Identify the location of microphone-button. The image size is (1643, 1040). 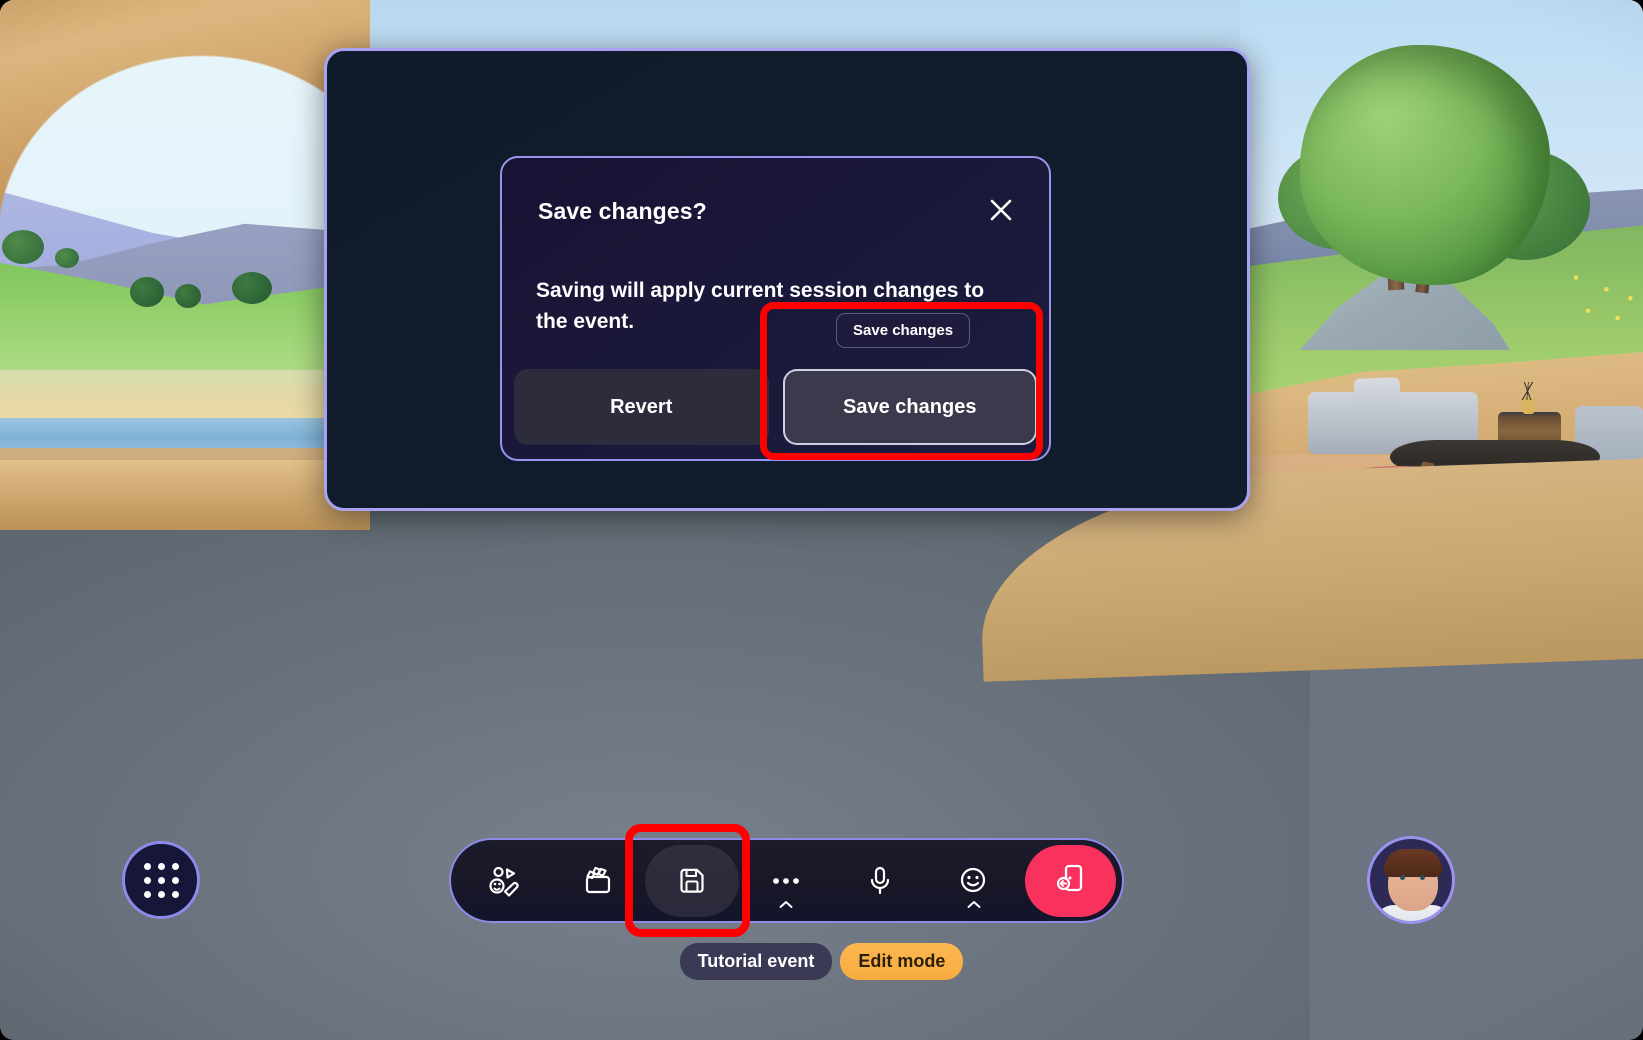
(880, 881).